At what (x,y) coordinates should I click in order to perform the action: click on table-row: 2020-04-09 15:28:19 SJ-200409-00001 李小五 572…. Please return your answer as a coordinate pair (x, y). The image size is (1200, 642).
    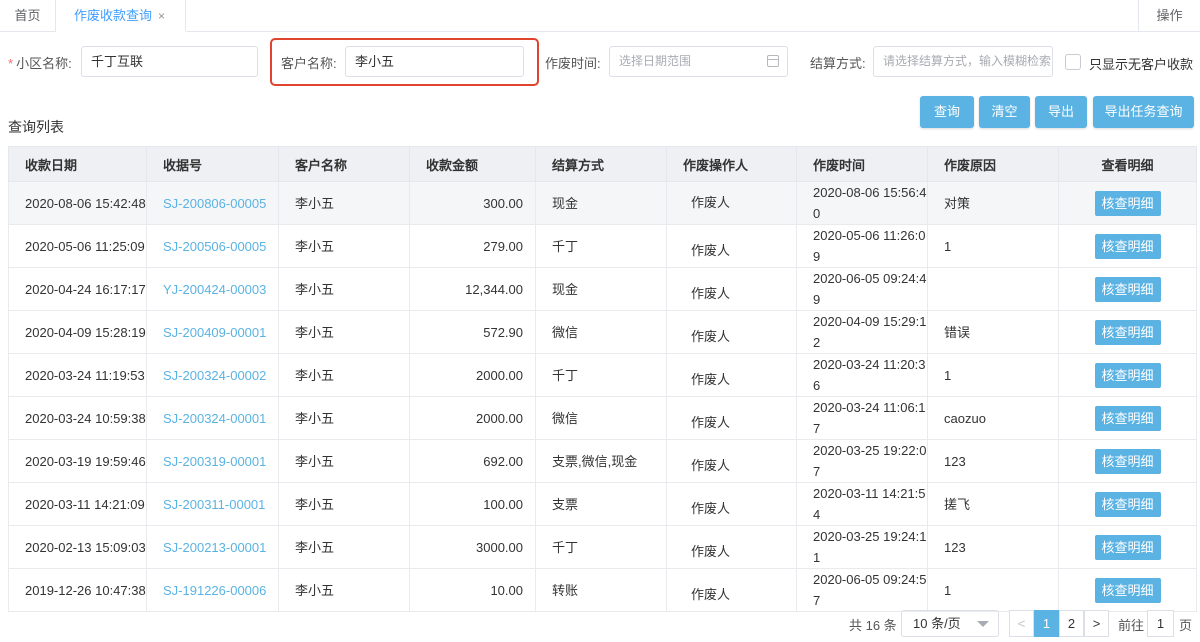
    Looking at the image, I should click on (602, 332).